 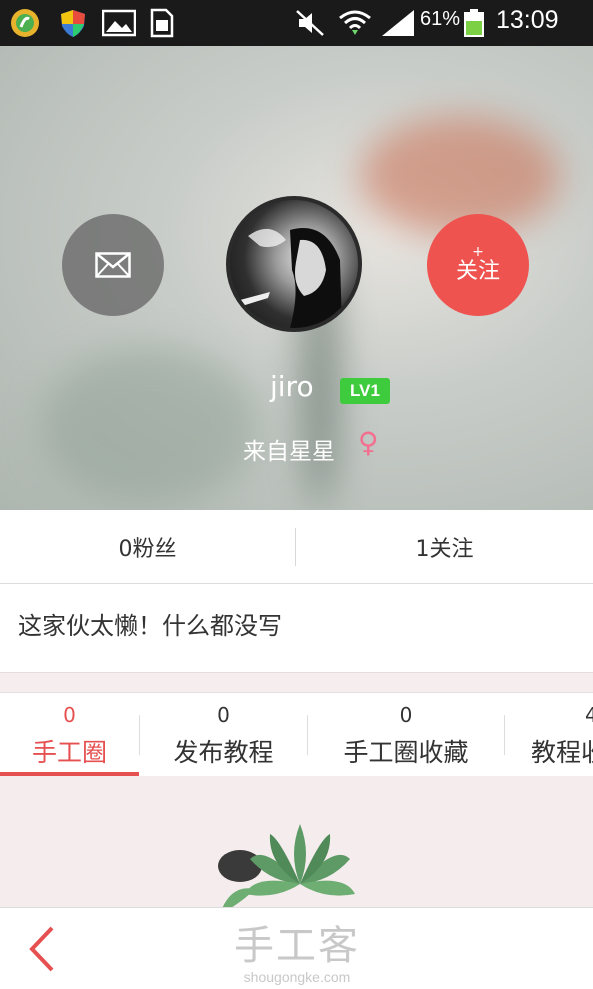 I want to click on bio-section: 这家伙太懒！什么都没写, so click(x=296, y=628).